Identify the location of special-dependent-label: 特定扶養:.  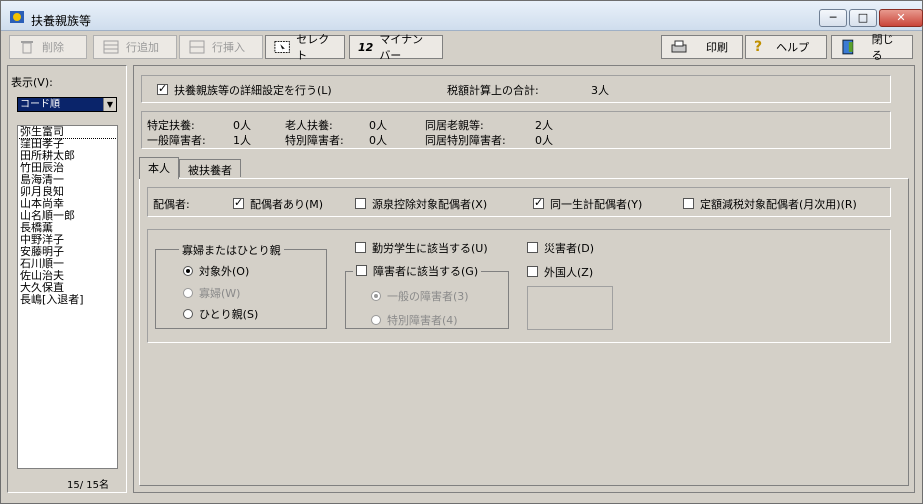
(171, 125).